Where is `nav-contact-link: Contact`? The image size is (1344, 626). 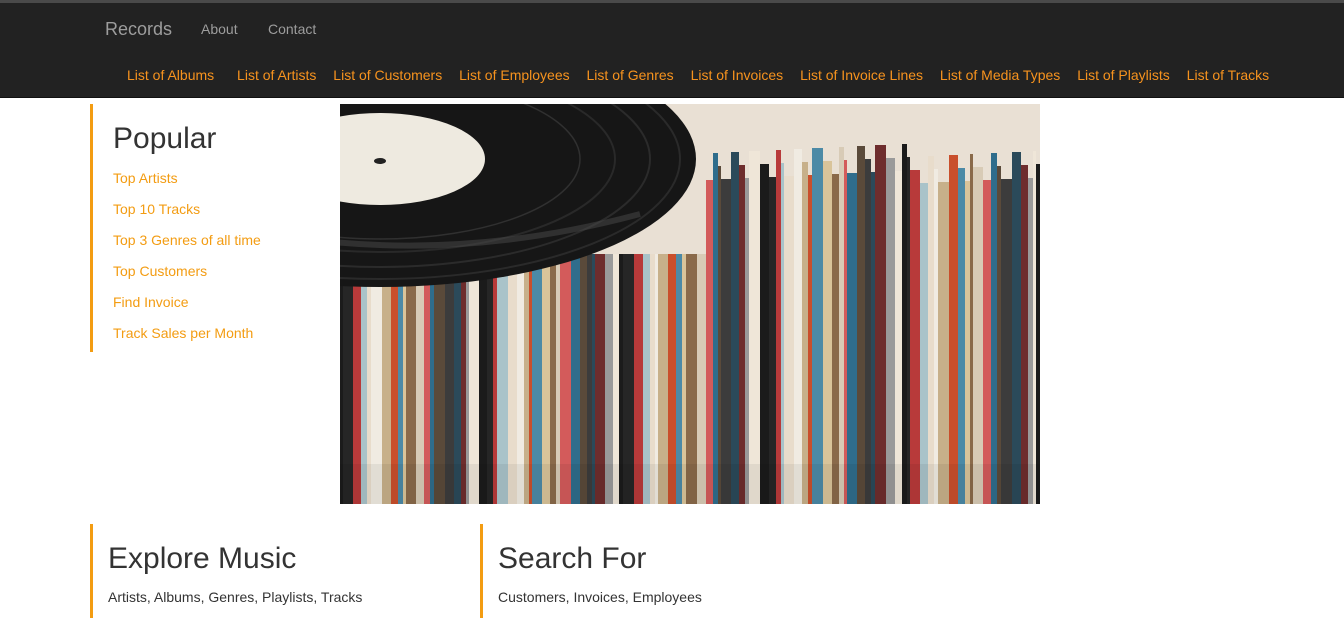 nav-contact-link: Contact is located at coordinates (292, 29).